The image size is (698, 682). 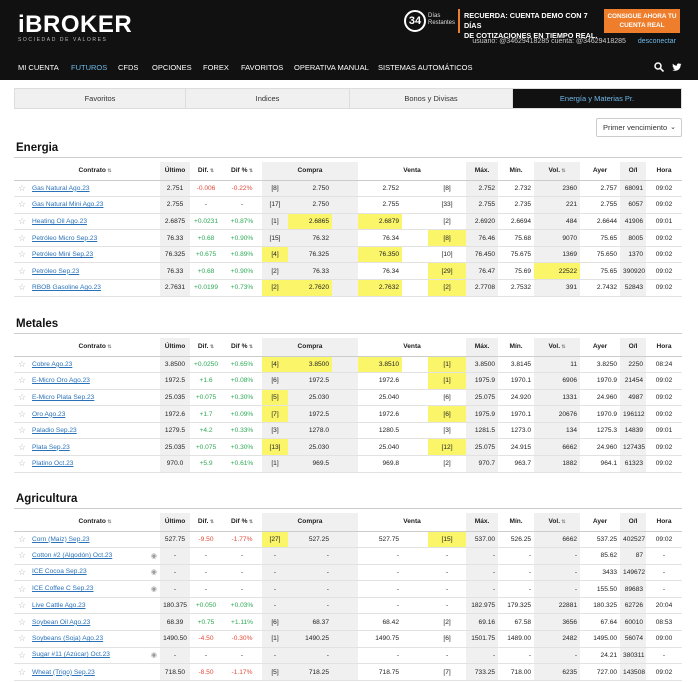 What do you see at coordinates (95, 271) in the screenshot?
I see `contract-link: Petróleo Sep.23` at bounding box center [95, 271].